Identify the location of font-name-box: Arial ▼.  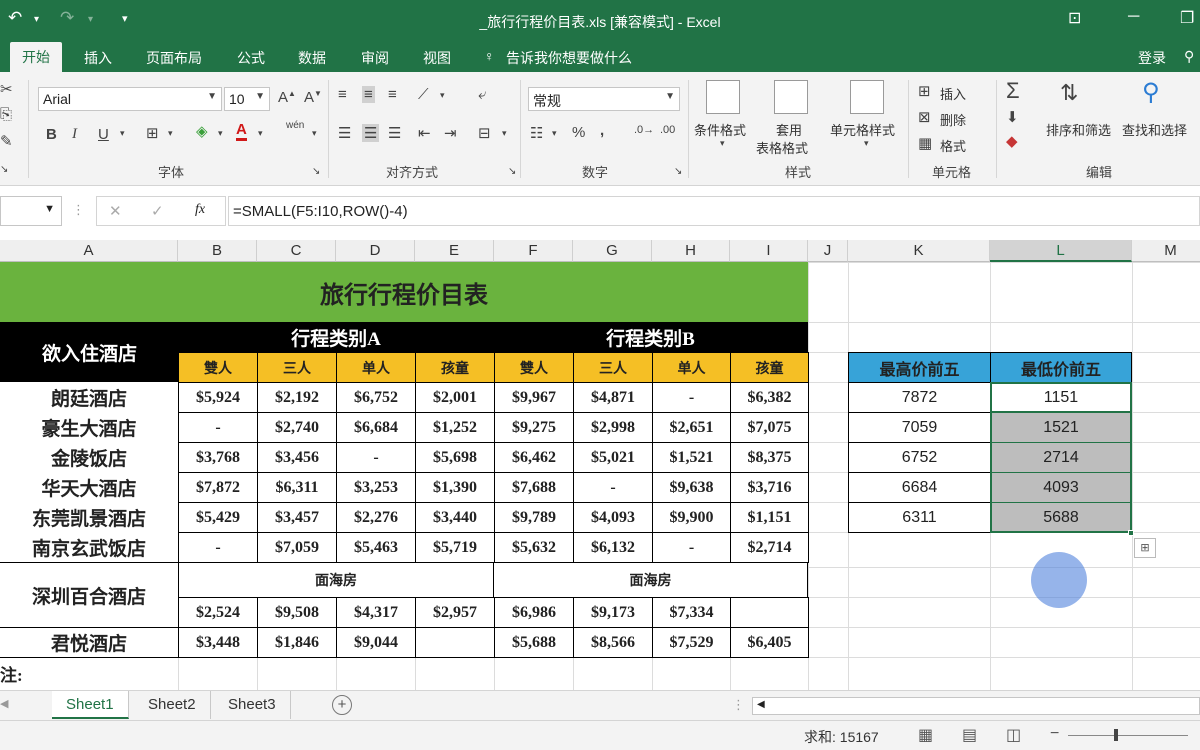
(130, 99).